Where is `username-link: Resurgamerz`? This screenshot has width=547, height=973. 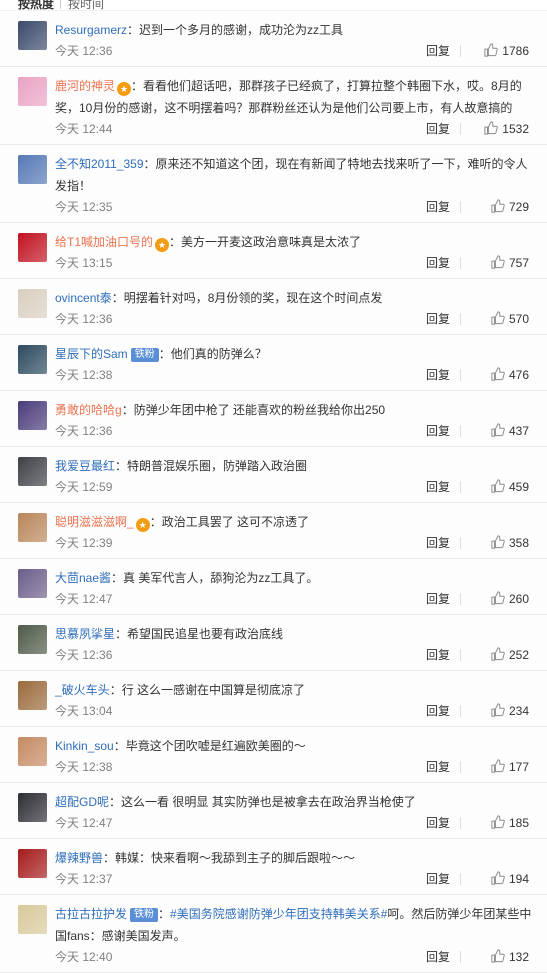 username-link: Resurgamerz is located at coordinates (91, 30).